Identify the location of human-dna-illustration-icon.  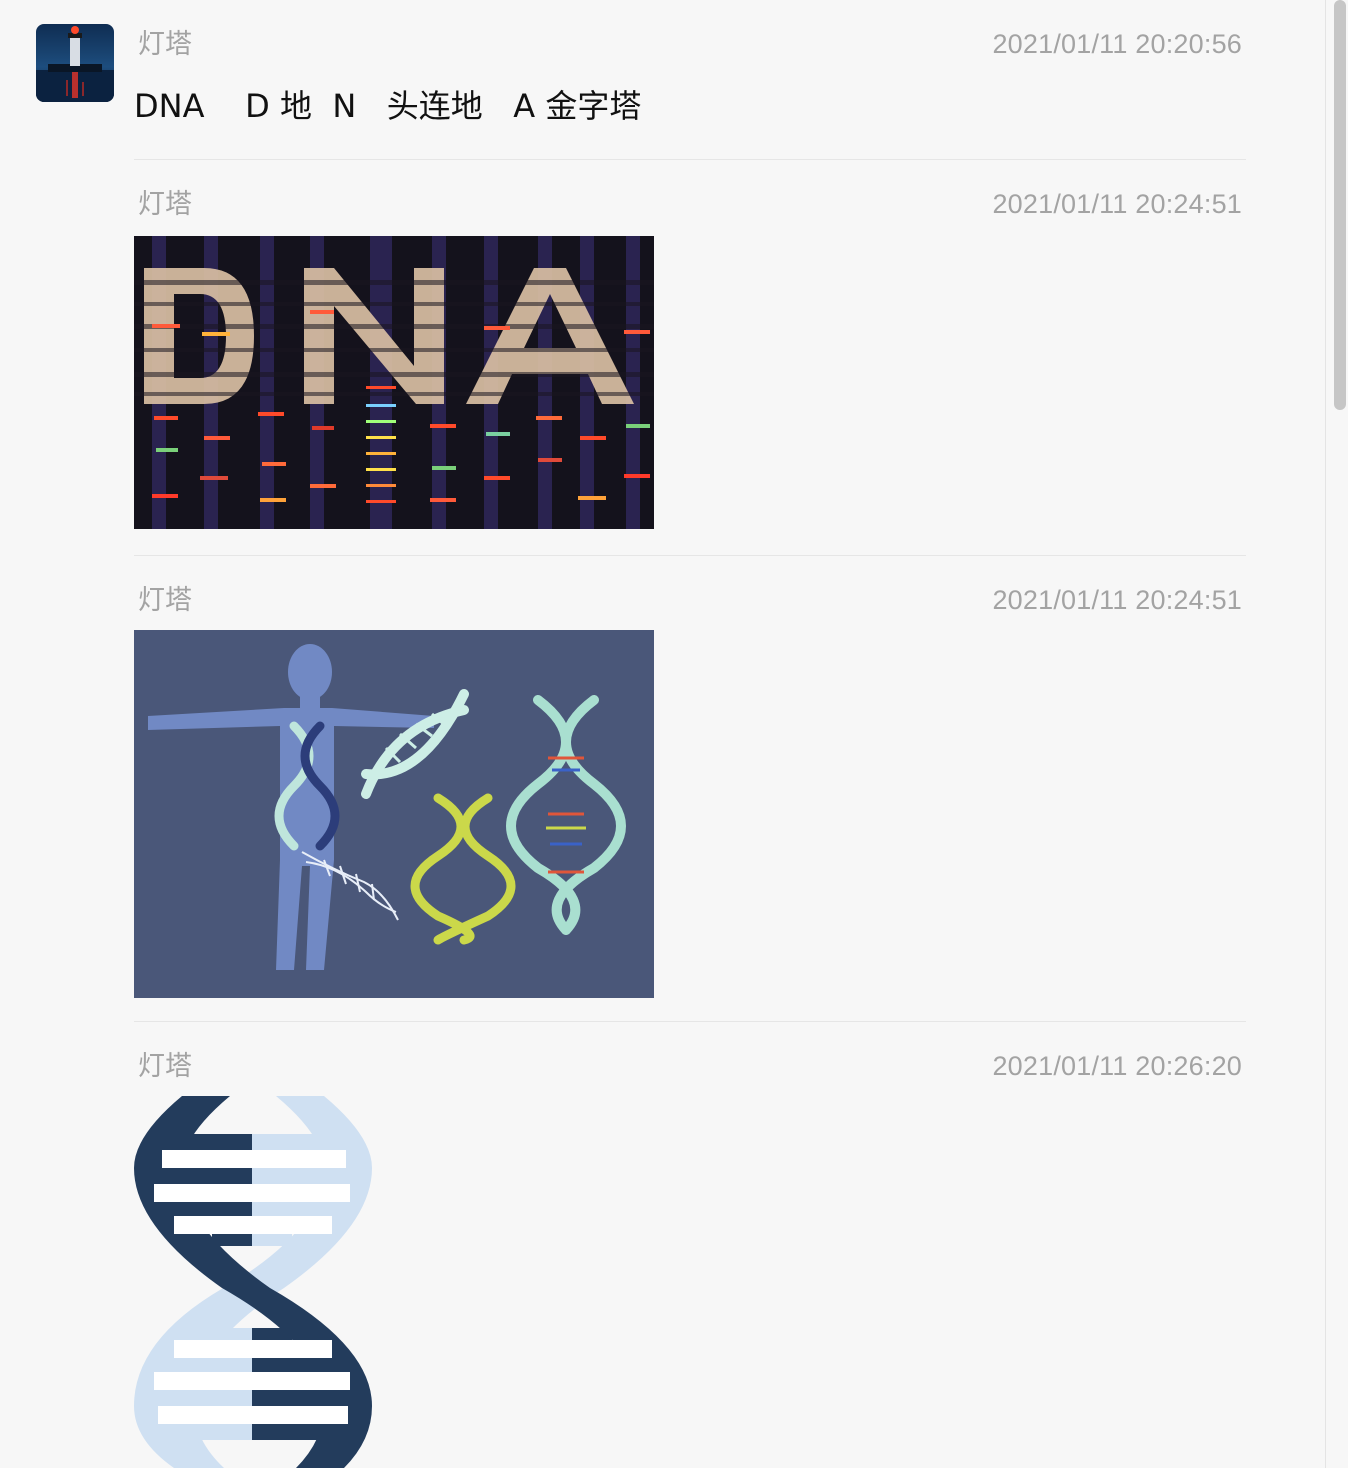
(394, 814).